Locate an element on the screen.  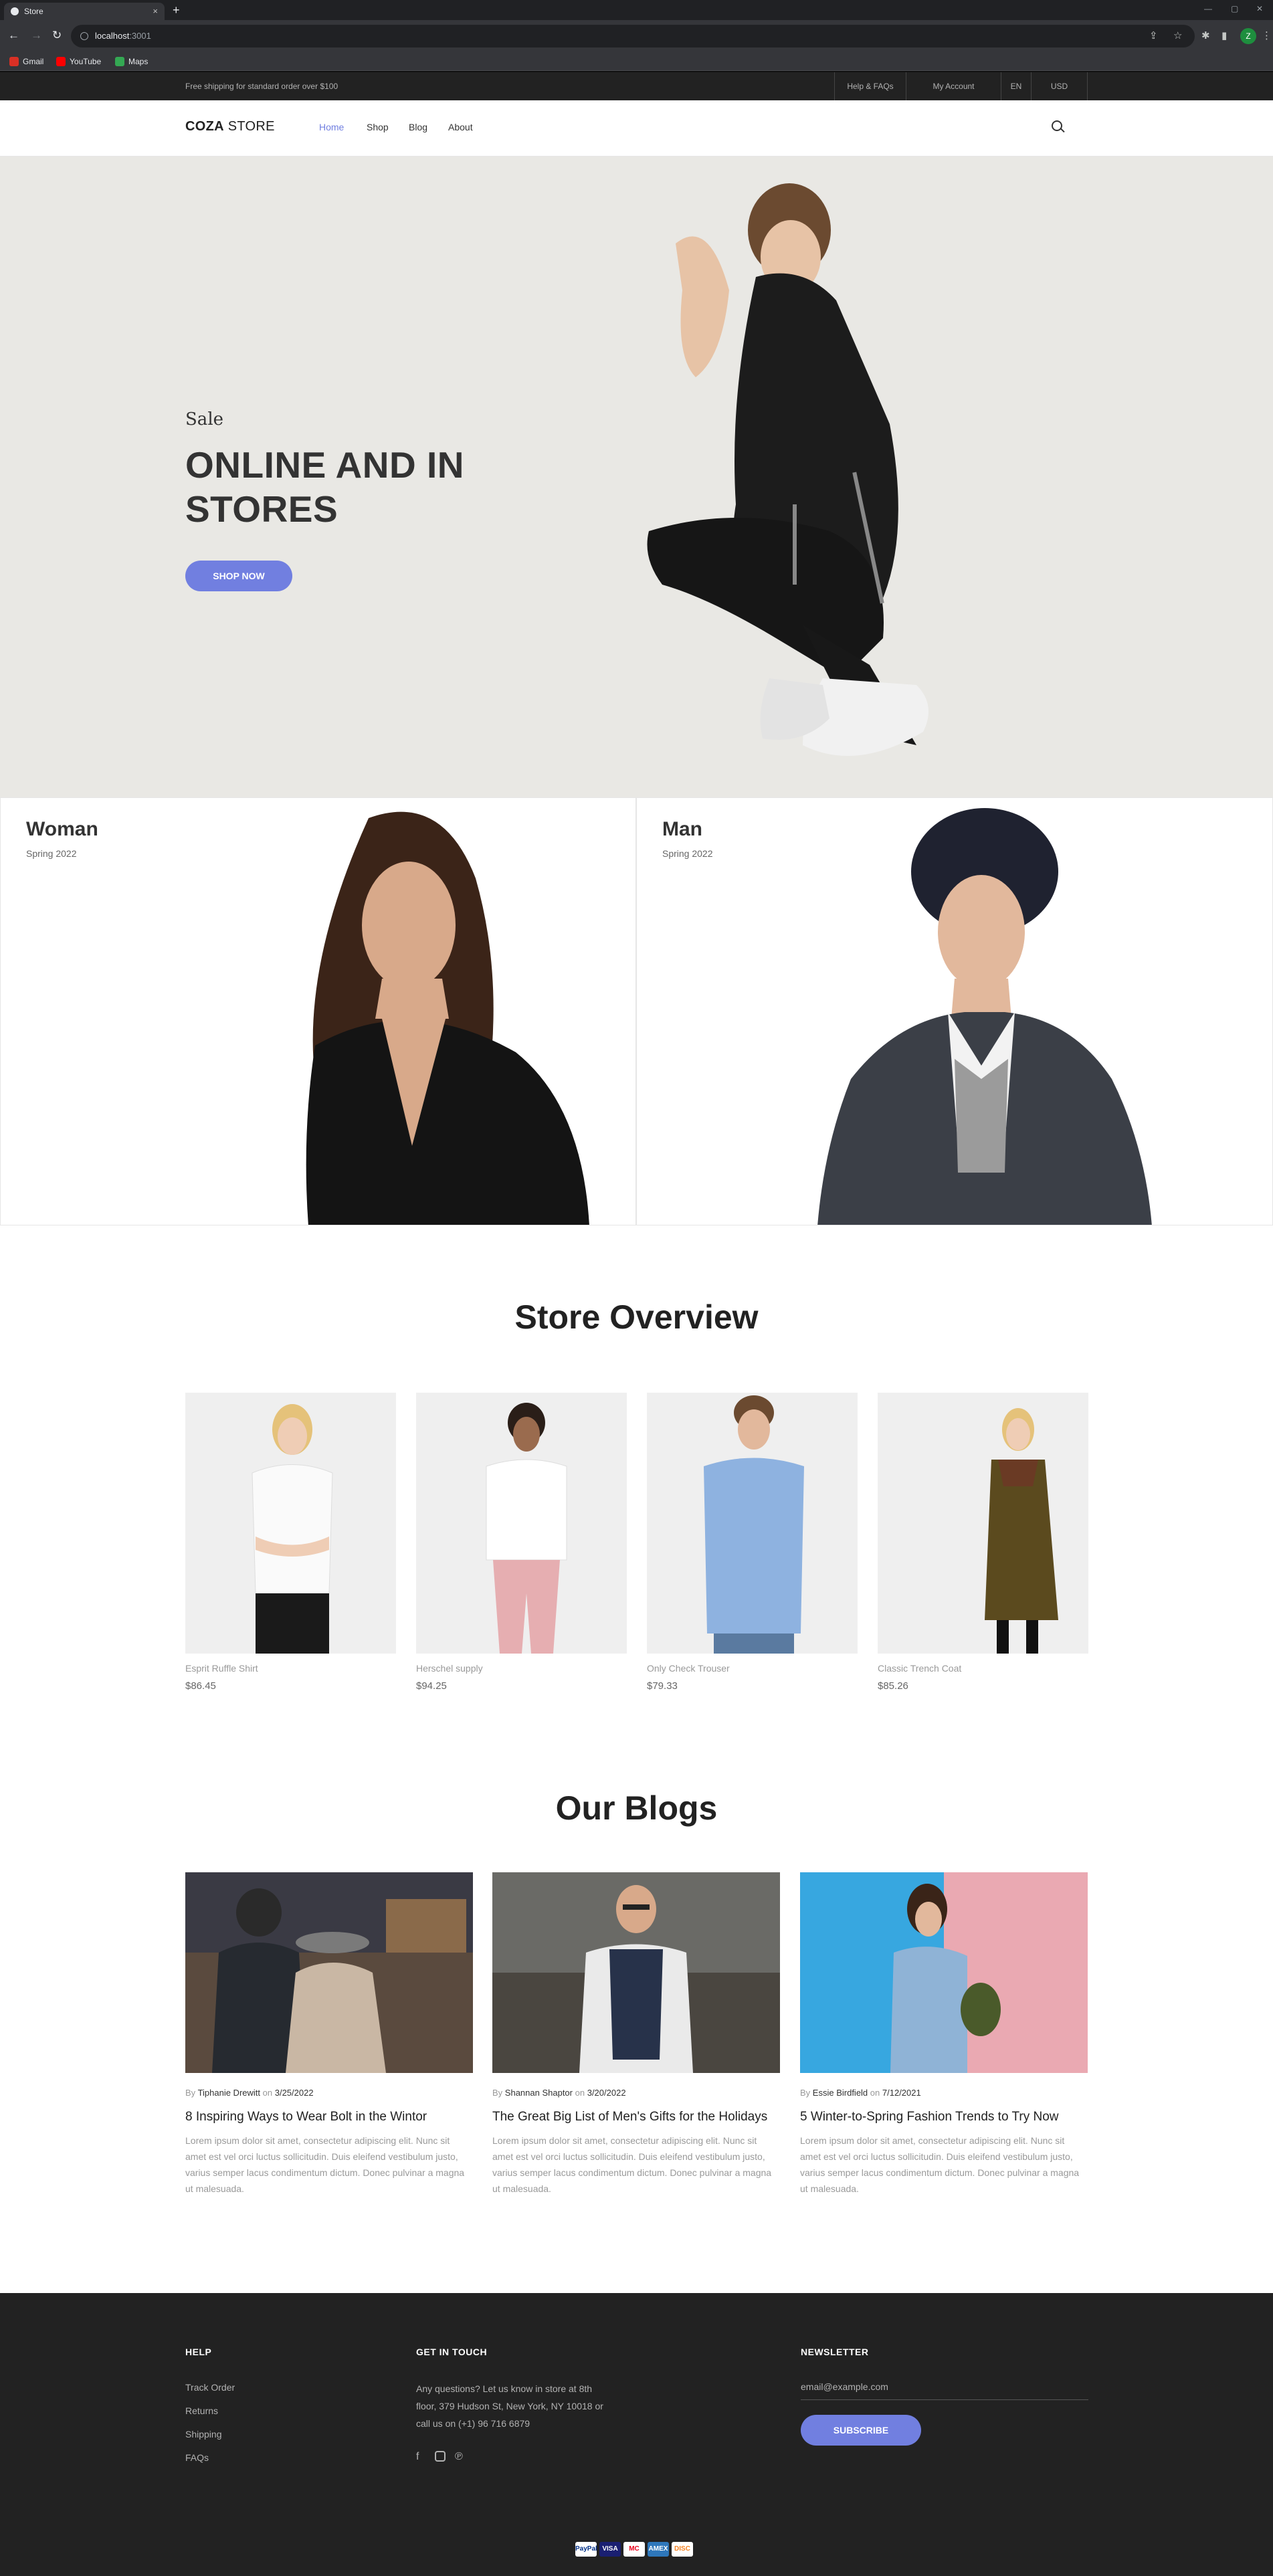
side-panel-icon: ▮ is located at coordinates (1224, 36).